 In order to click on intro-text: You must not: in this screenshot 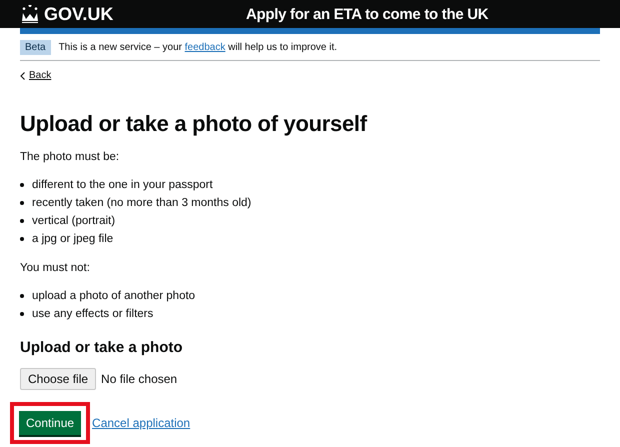, I will do `click(55, 268)`.